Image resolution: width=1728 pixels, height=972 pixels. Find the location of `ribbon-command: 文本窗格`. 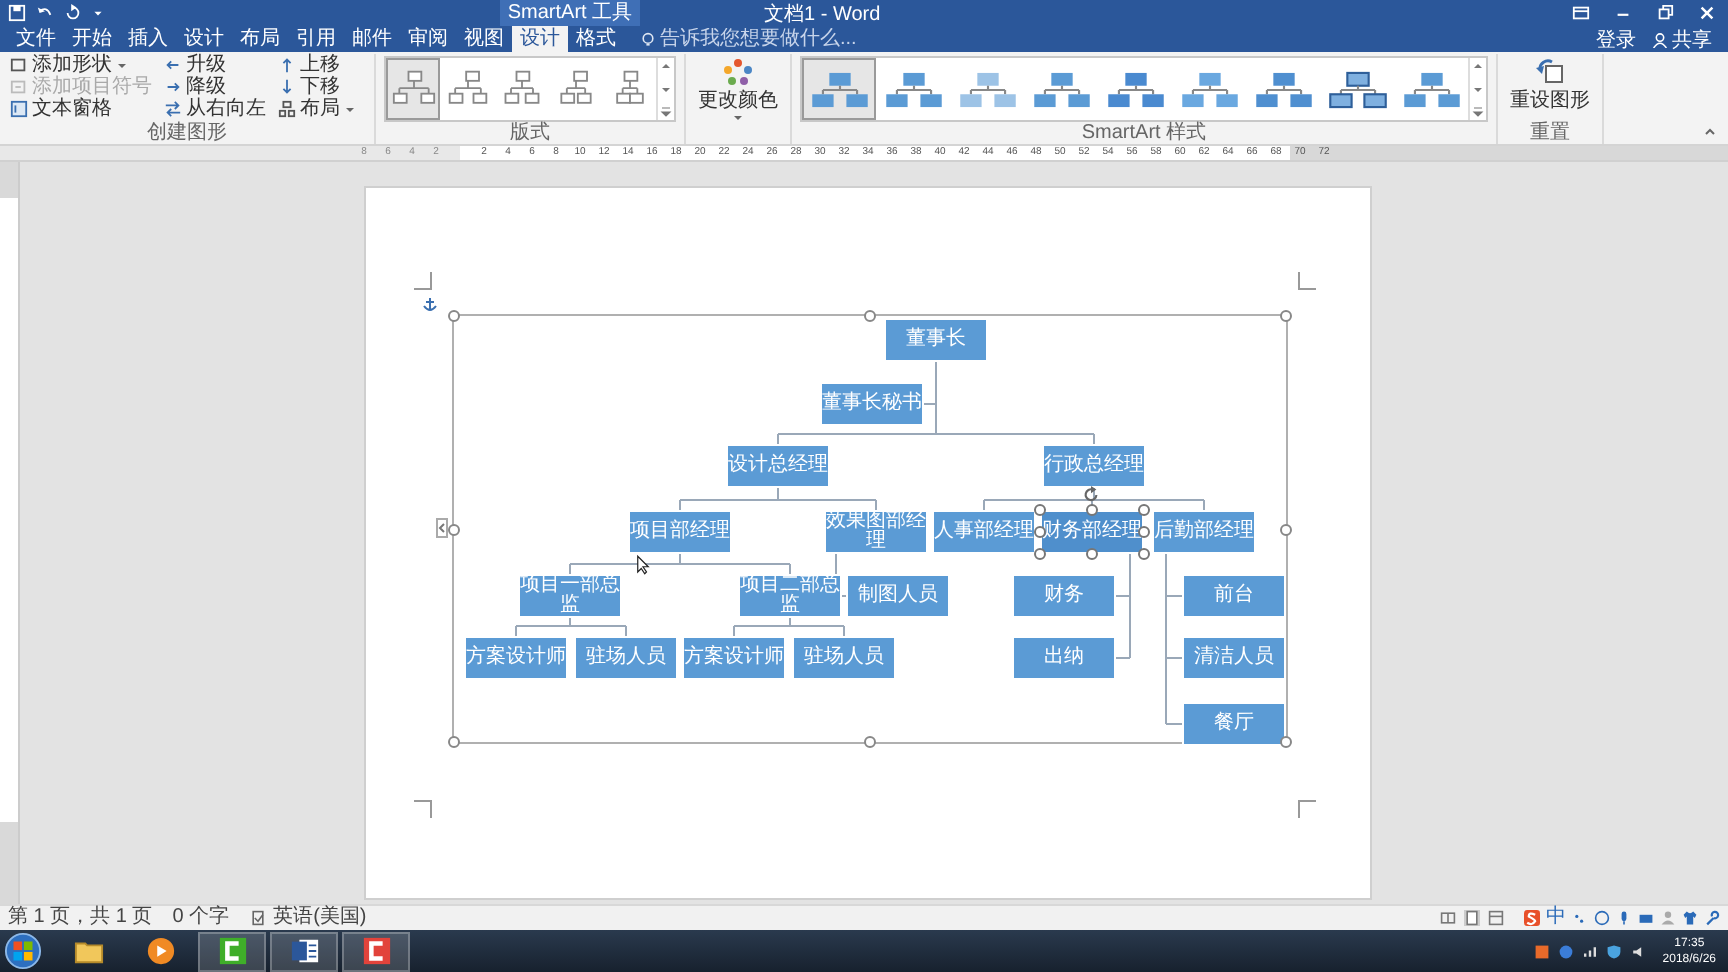

ribbon-command: 文本窗格 is located at coordinates (81, 109).